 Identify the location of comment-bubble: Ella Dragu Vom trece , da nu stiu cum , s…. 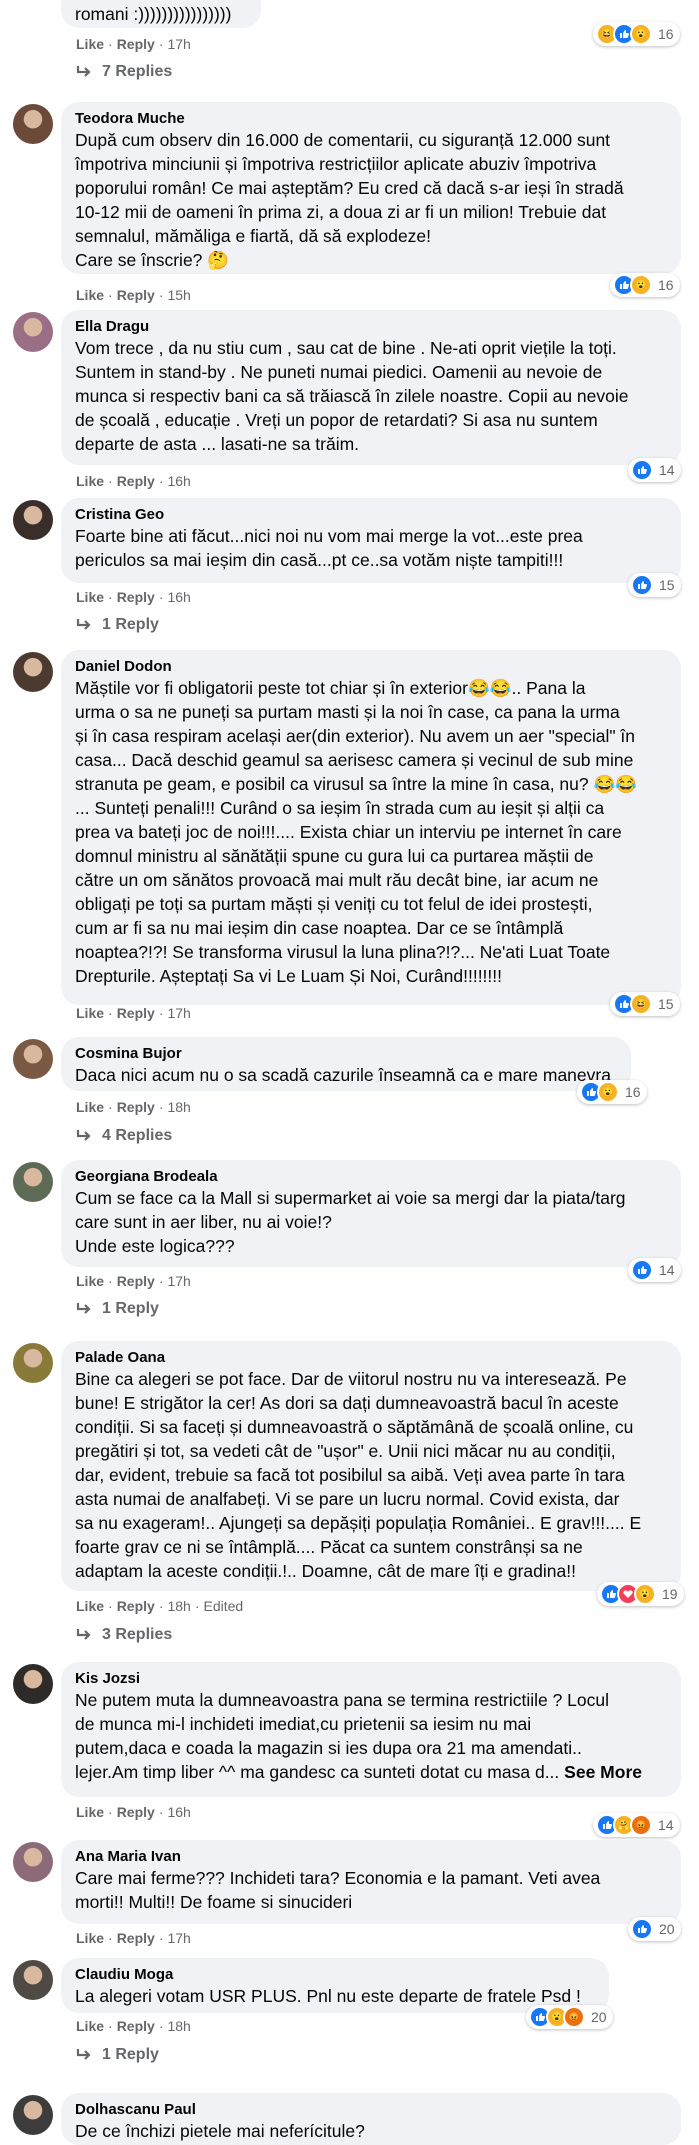
(371, 387).